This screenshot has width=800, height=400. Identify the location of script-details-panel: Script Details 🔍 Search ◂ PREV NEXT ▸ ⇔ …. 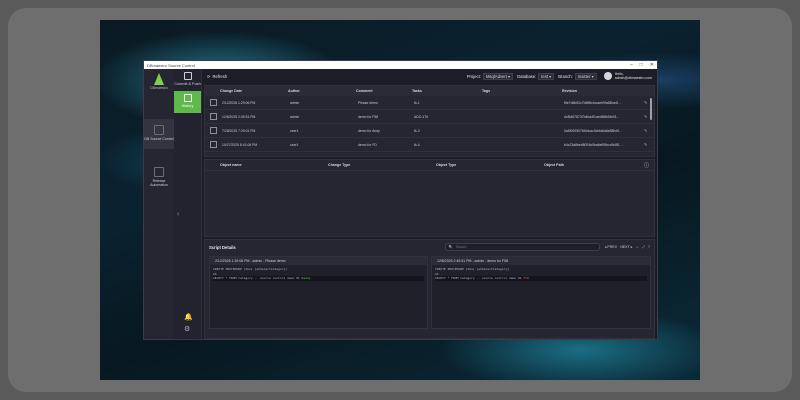
(429, 289).